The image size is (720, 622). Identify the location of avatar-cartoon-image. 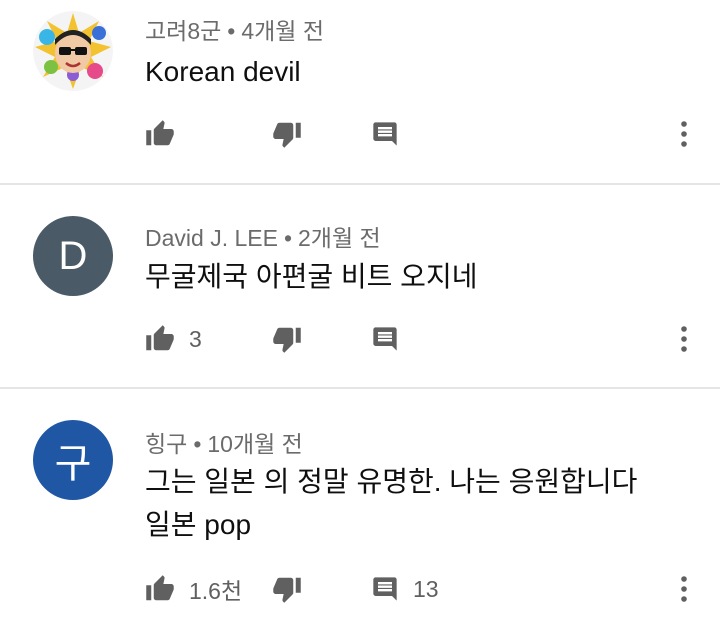
(73, 51).